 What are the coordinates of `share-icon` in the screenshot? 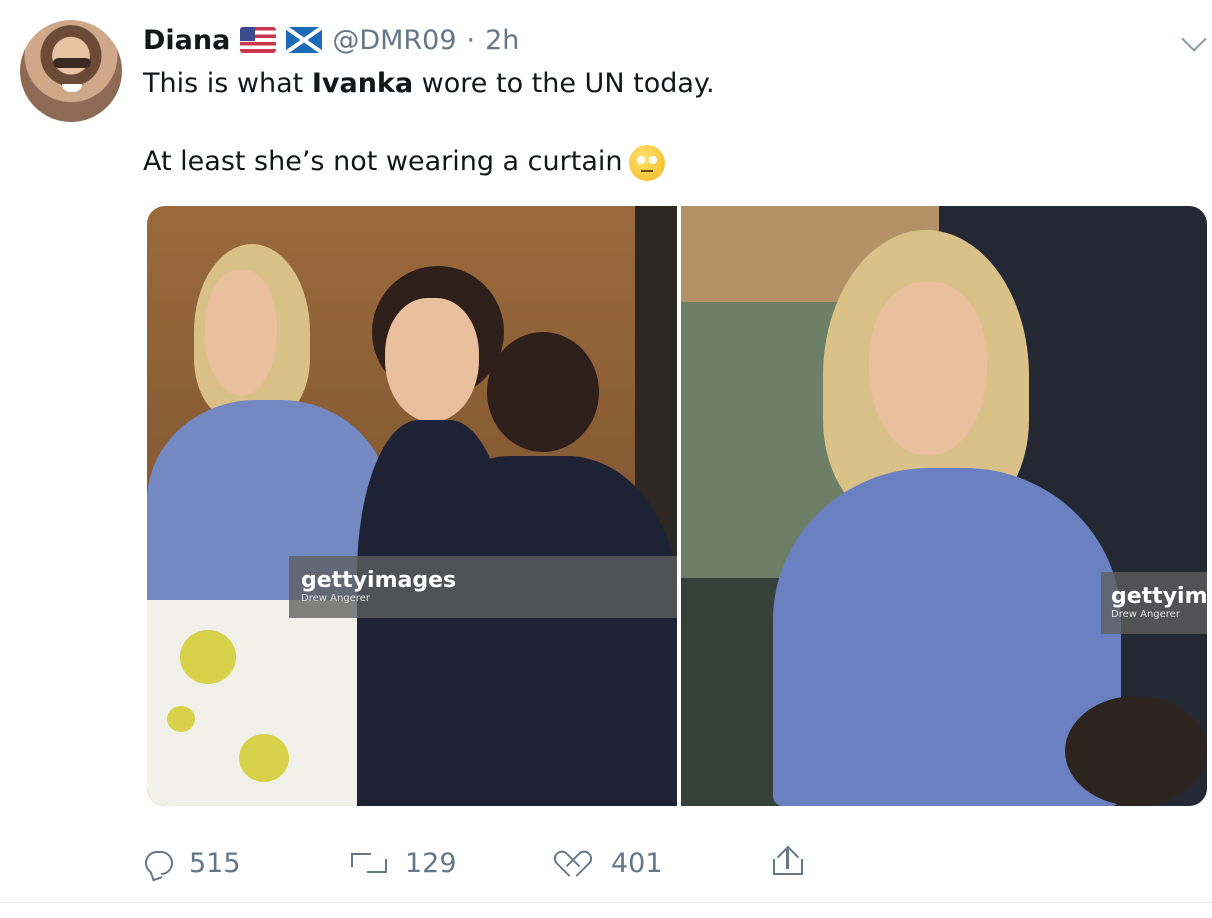 It's located at (788, 862).